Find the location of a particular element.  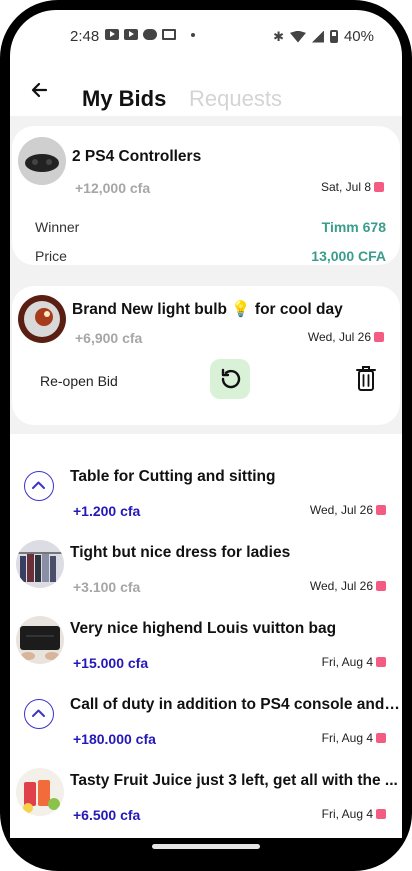

controllers-thumbnail is located at coordinates (42, 161).